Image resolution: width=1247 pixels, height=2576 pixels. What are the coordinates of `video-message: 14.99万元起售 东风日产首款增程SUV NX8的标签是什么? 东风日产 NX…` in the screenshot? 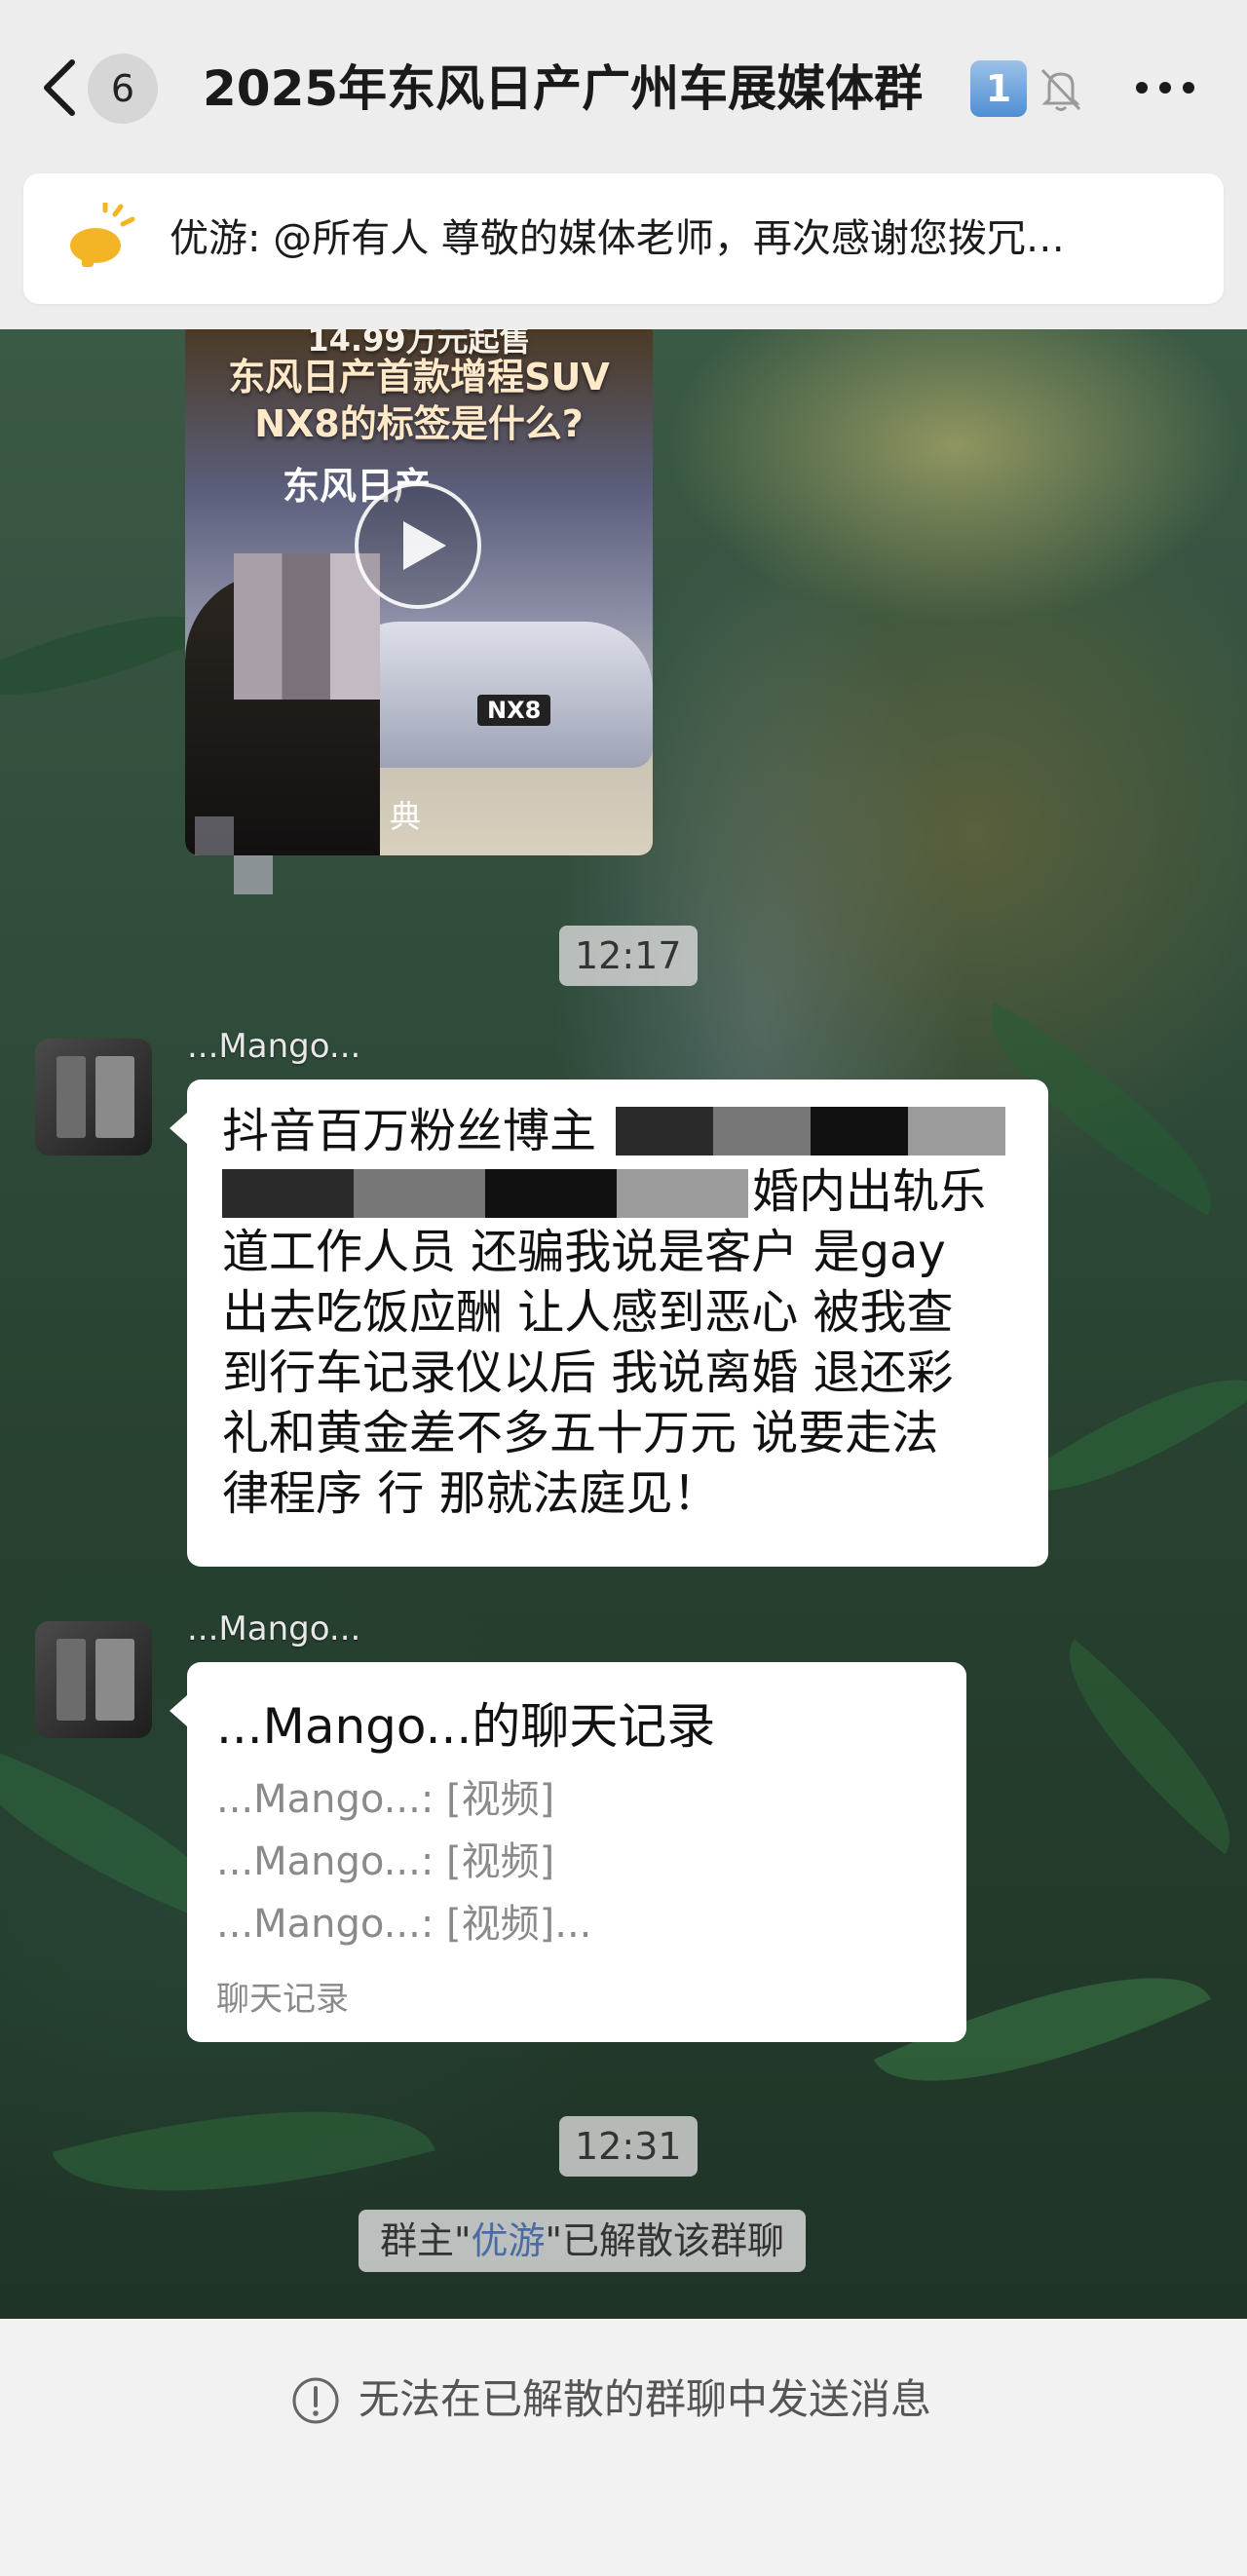 It's located at (419, 592).